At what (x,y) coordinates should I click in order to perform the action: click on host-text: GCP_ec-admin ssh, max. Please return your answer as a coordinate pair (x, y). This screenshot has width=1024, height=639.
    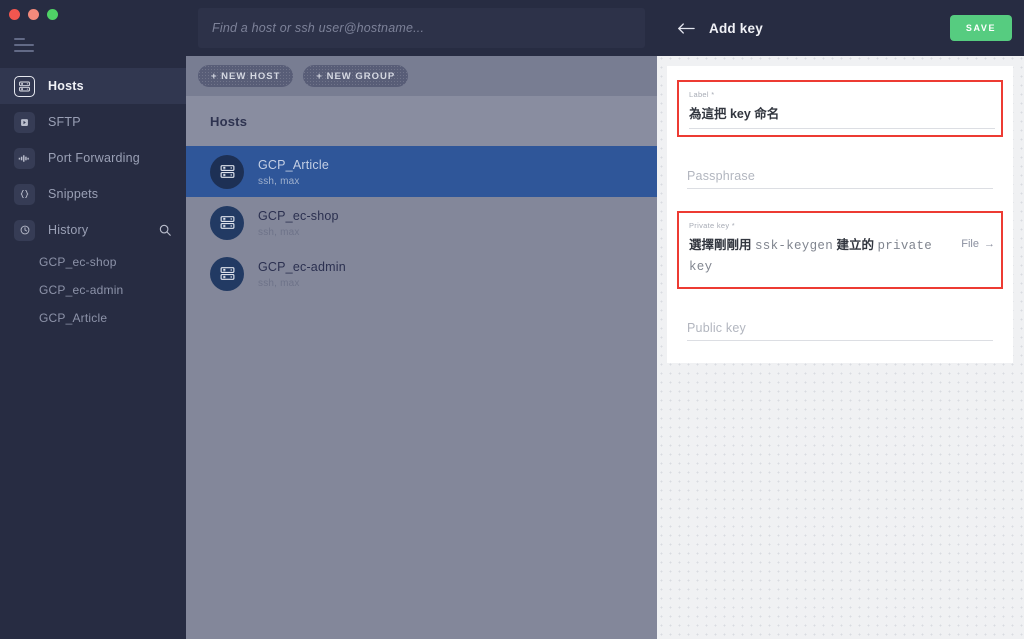
    Looking at the image, I should click on (302, 273).